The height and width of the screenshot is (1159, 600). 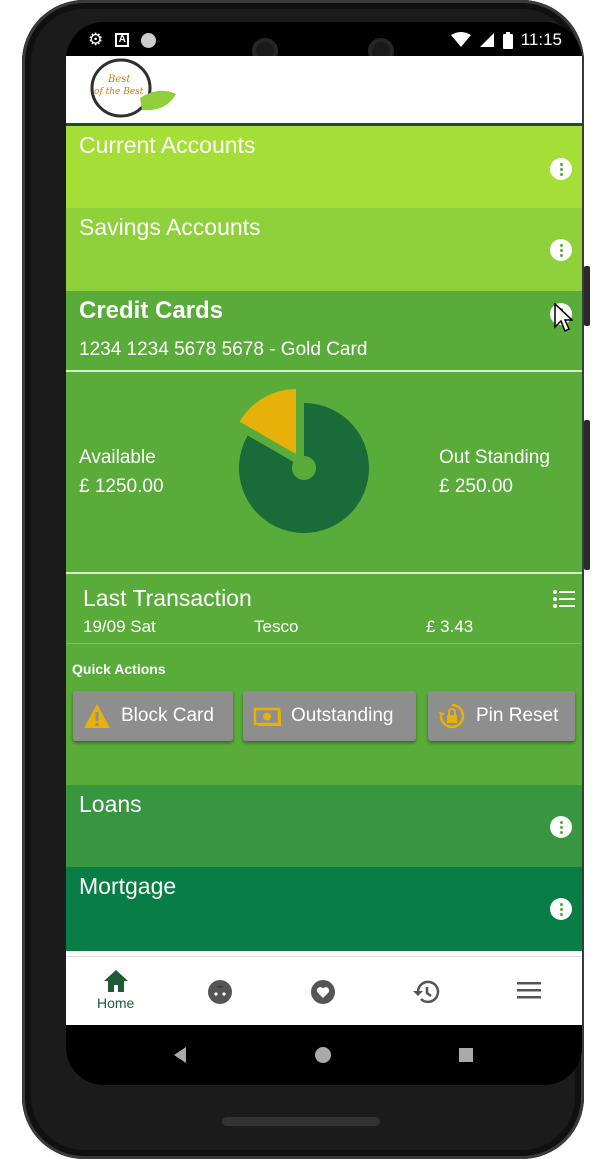 What do you see at coordinates (304, 468) in the screenshot?
I see `pie-center-hole` at bounding box center [304, 468].